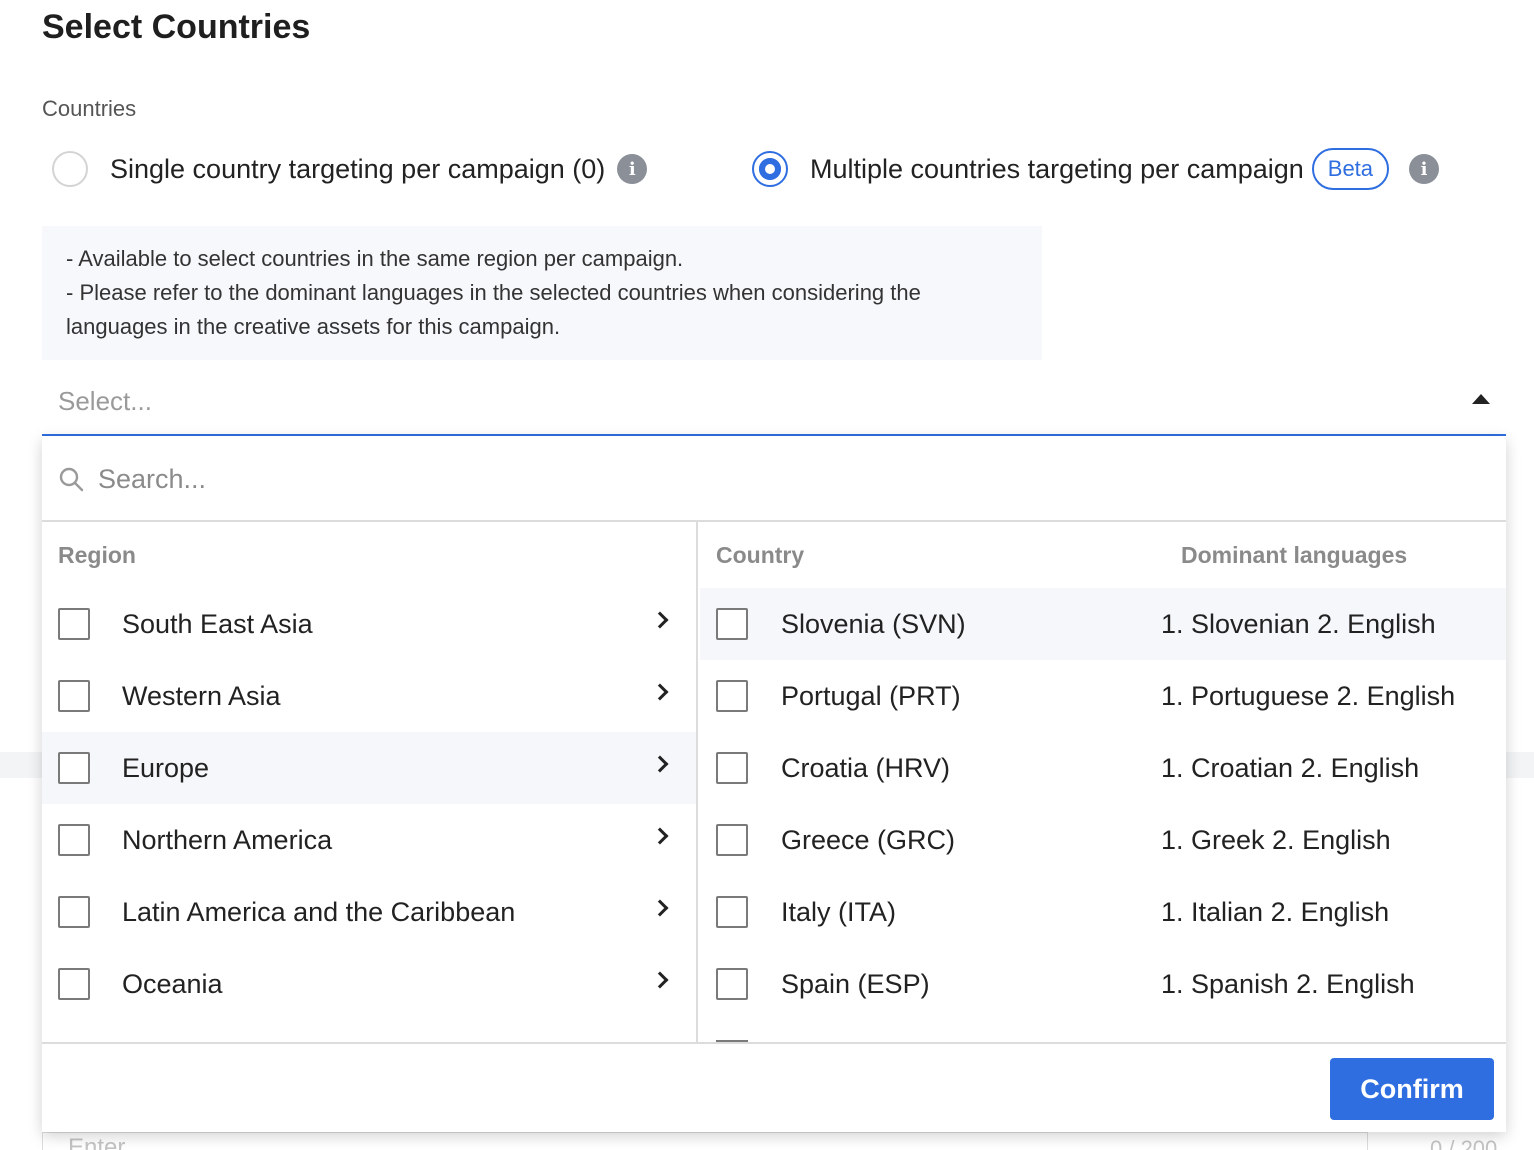 This screenshot has width=1534, height=1150. What do you see at coordinates (227, 839) in the screenshot?
I see `region-label: Northern America` at bounding box center [227, 839].